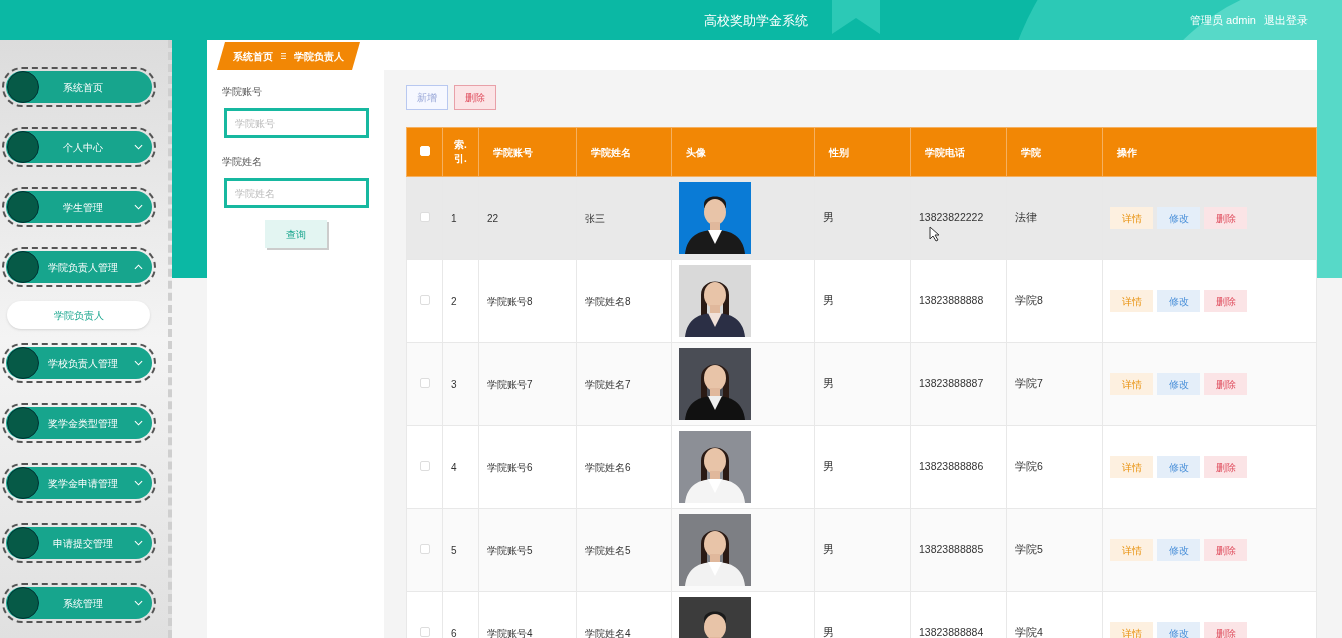 This screenshot has height=638, width=1342. I want to click on table-cell: 22, so click(493, 218).